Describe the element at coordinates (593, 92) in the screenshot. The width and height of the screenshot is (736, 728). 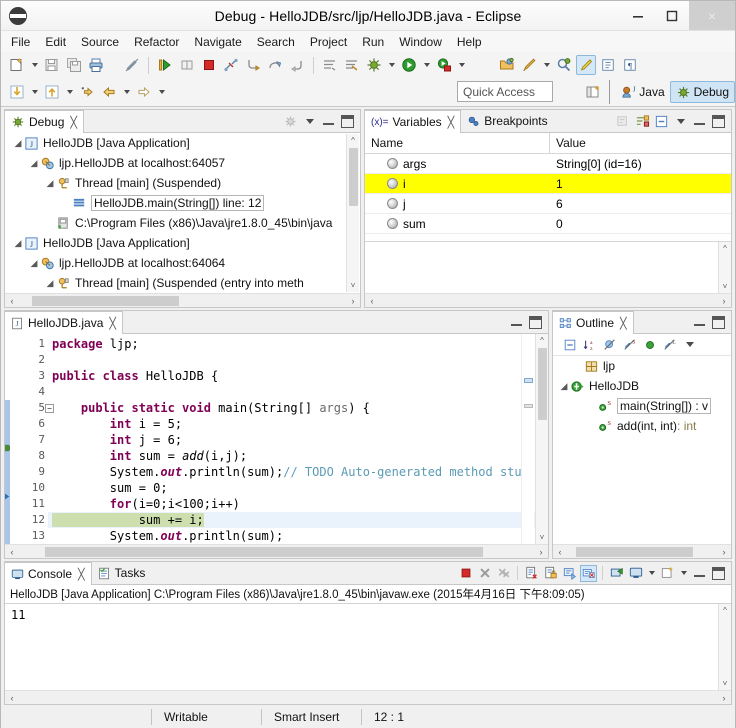
I see `open-perspective-icon` at that location.